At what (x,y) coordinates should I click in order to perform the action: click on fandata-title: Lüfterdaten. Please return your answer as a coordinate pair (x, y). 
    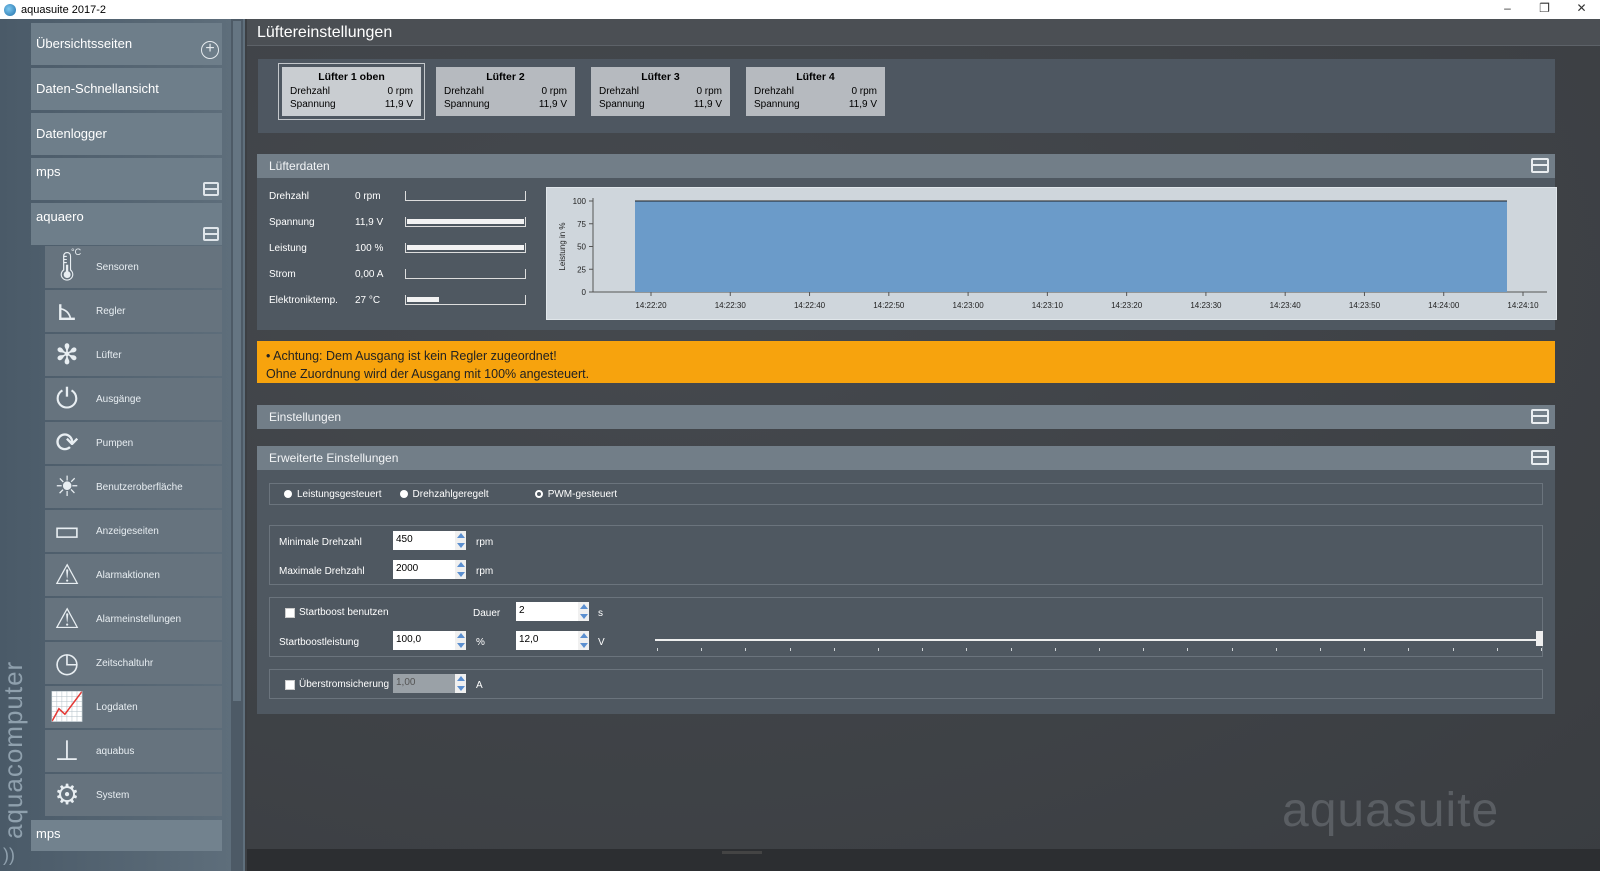
    Looking at the image, I should click on (299, 166).